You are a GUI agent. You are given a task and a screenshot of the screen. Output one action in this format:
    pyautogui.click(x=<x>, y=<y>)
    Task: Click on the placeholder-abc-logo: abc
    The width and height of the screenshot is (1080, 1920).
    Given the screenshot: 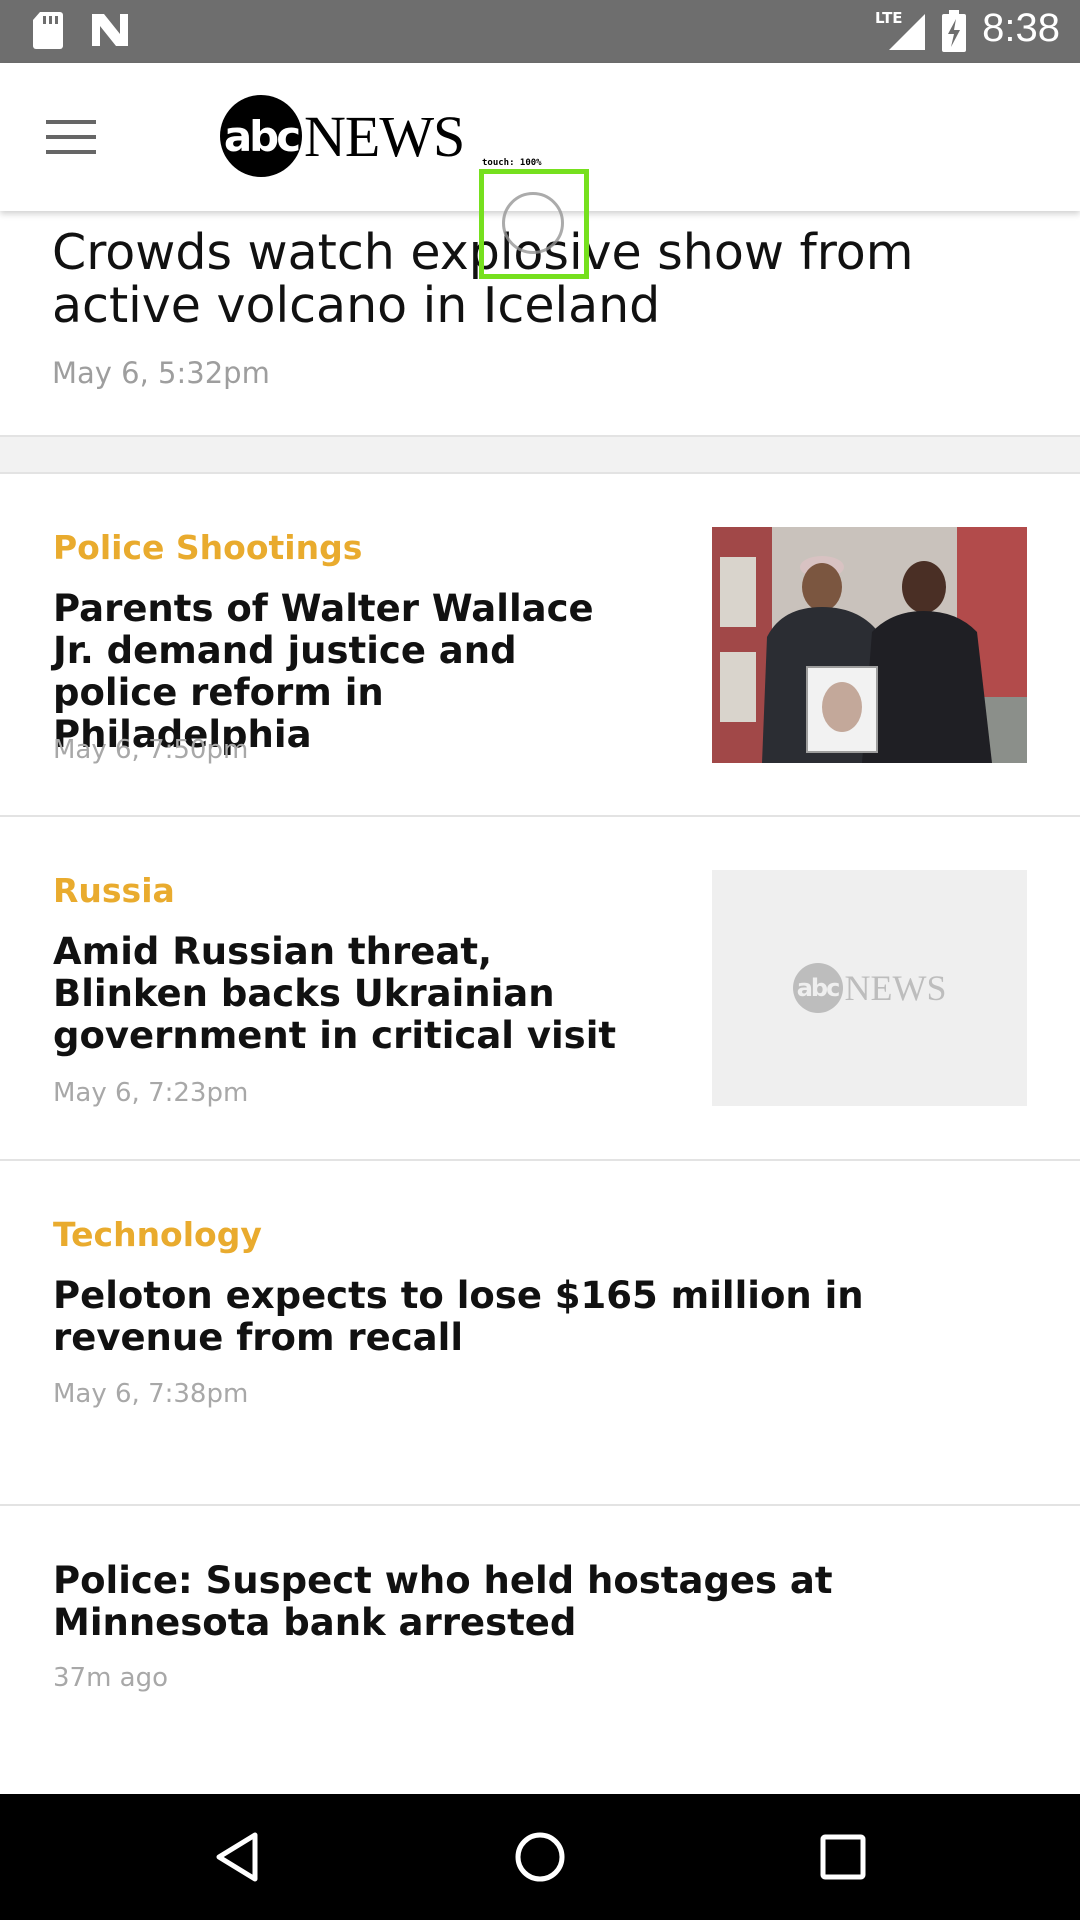 What is the action you would take?
    pyautogui.click(x=817, y=988)
    